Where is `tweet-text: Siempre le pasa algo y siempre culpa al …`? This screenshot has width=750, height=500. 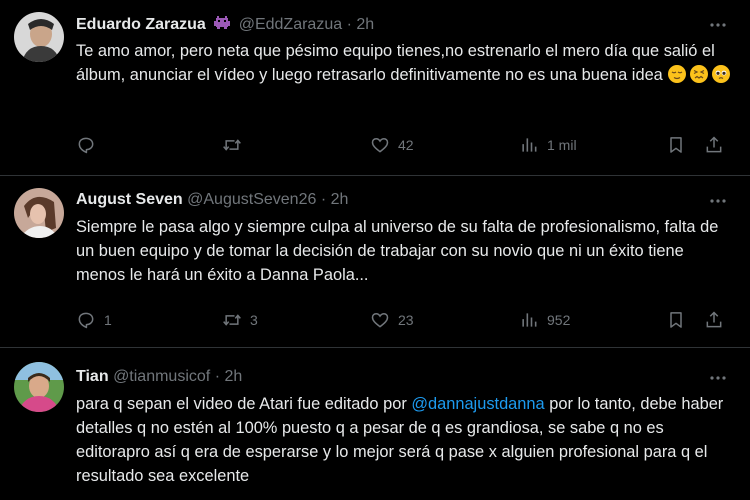
tweet-text: Siempre le pasa algo y siempre culpa al … is located at coordinates (397, 251).